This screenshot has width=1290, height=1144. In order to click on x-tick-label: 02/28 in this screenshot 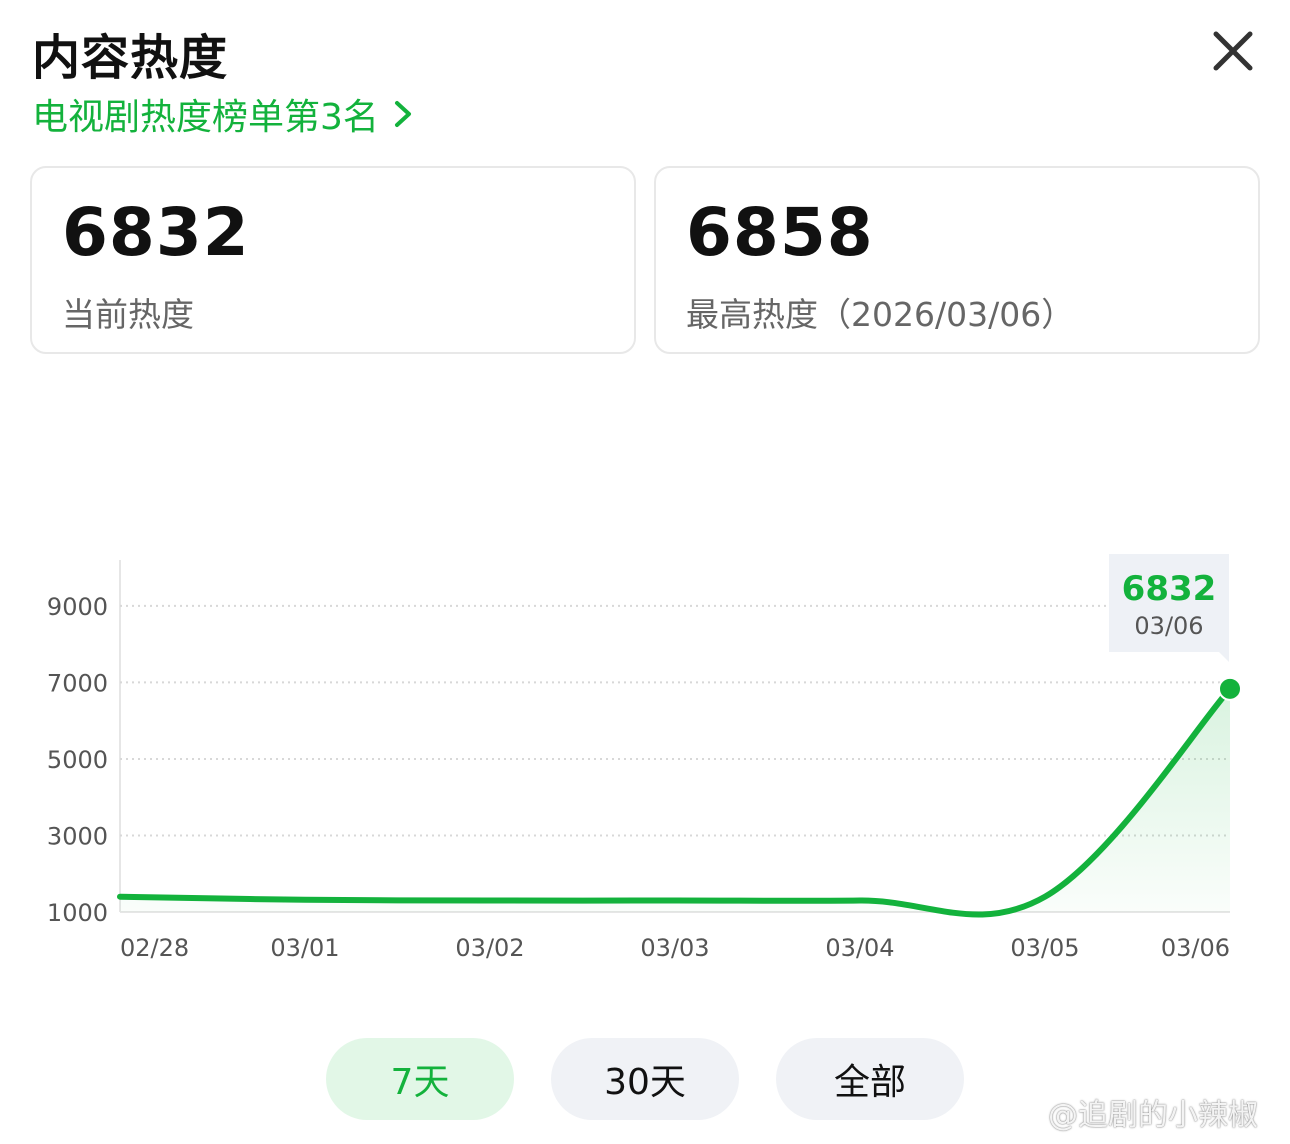, I will do `click(154, 948)`.